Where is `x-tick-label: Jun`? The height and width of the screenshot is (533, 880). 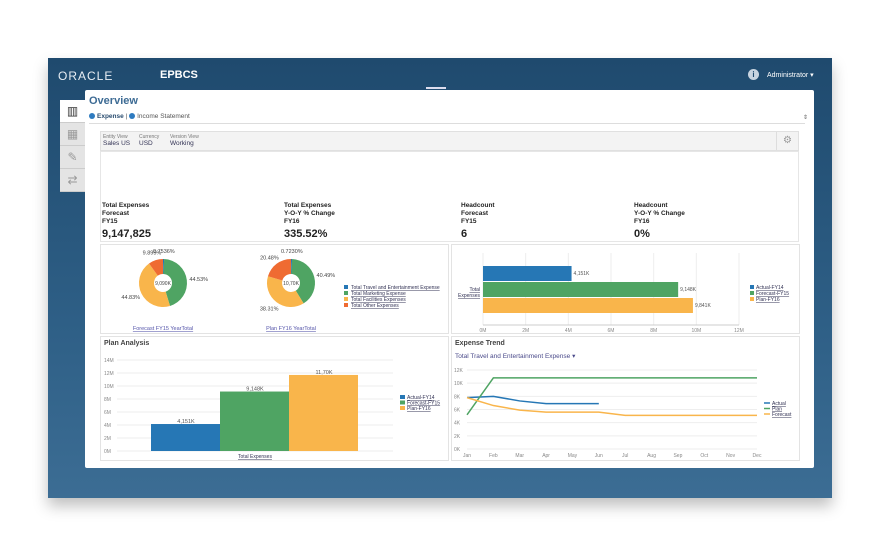
x-tick-label: Jun is located at coordinates (599, 456).